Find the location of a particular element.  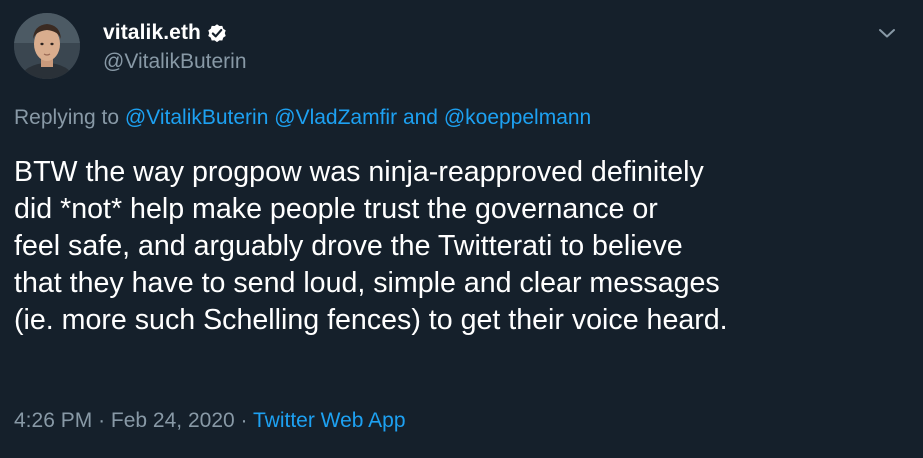

mention-link: @VladZamfir is located at coordinates (335, 117).